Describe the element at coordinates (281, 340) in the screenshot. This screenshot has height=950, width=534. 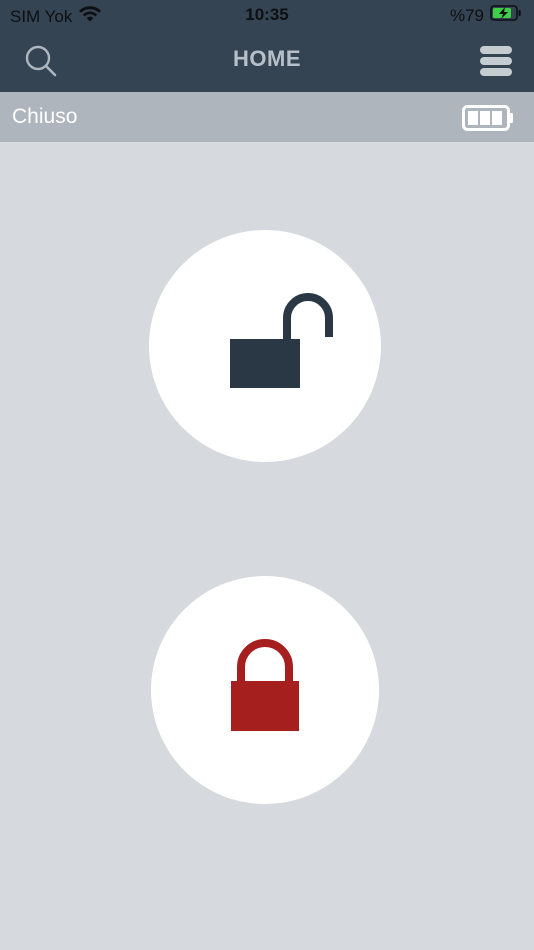
I see `unlocked-padlock-icon` at that location.